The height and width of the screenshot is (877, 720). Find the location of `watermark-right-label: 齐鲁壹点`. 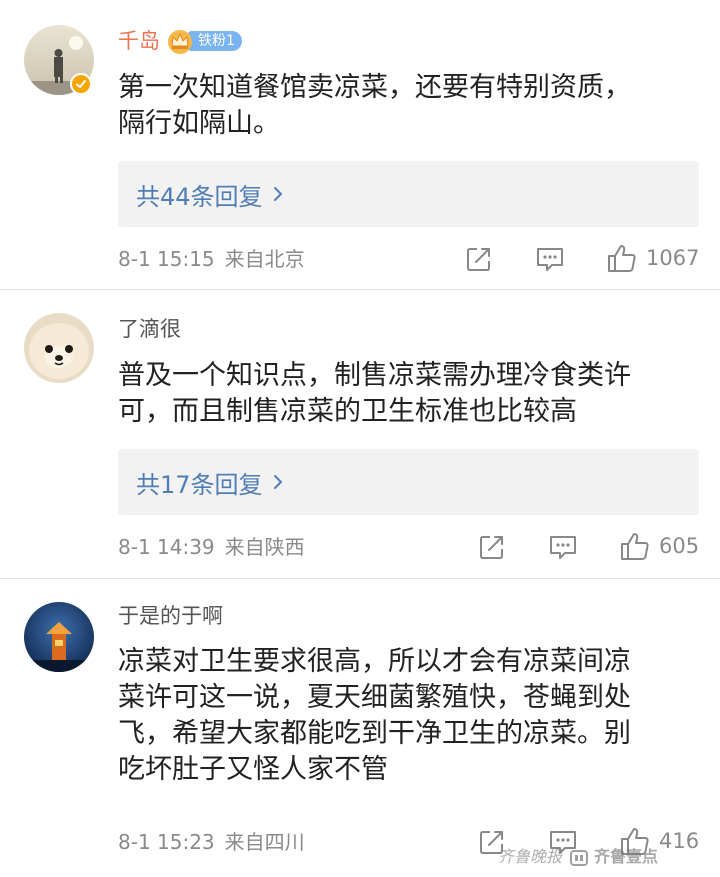

watermark-right-label: 齐鲁壹点 is located at coordinates (626, 856).